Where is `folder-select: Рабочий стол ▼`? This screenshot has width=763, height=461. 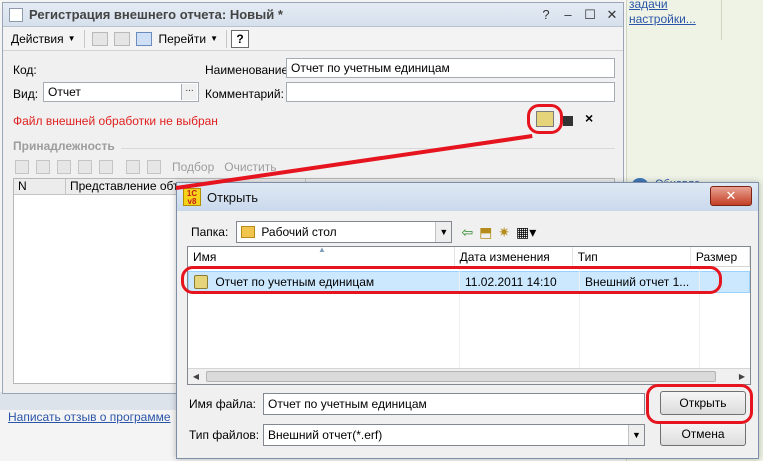 folder-select: Рабочий стол ▼ is located at coordinates (344, 232).